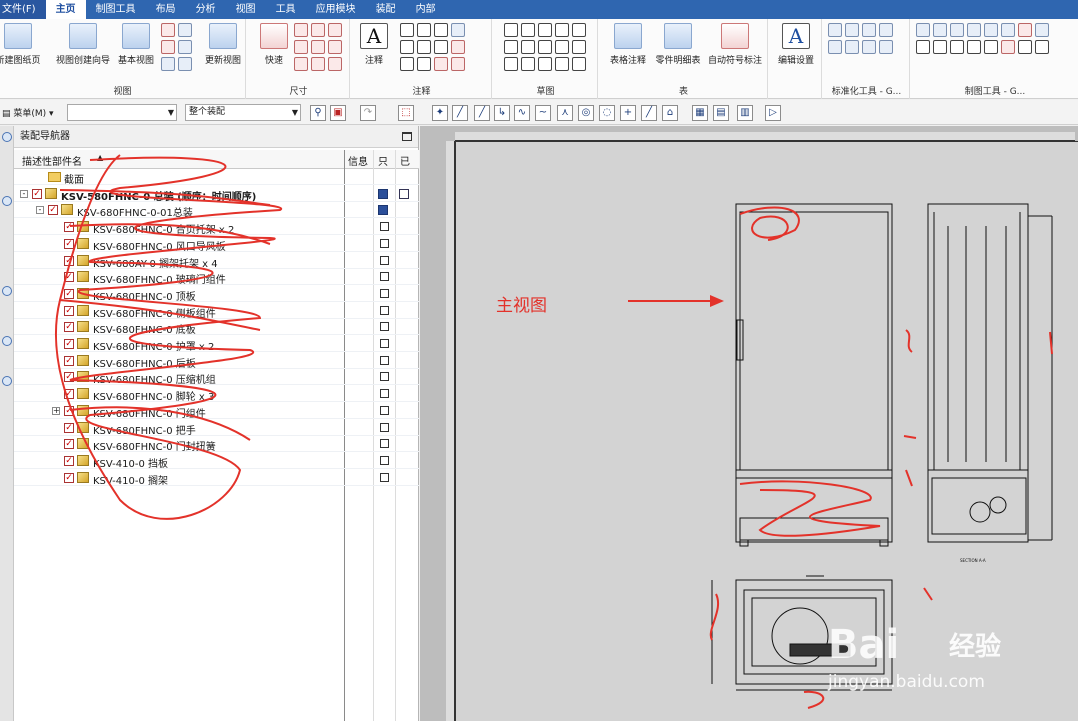 This screenshot has width=1078, height=721. Describe the element at coordinates (405, 160) in the screenshot. I see `col-modified: 已` at that location.